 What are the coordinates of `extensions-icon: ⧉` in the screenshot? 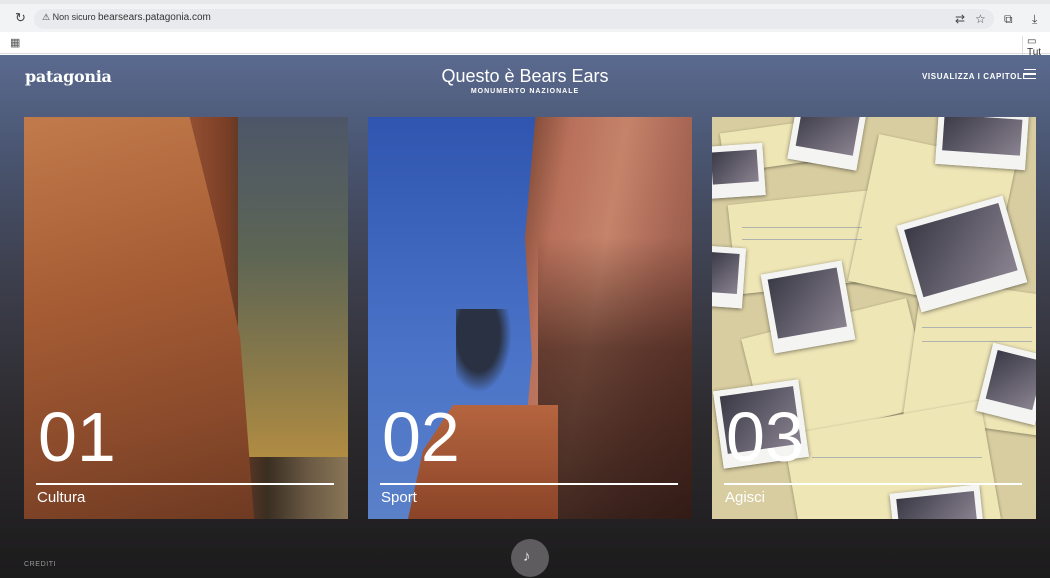 It's located at (1008, 19).